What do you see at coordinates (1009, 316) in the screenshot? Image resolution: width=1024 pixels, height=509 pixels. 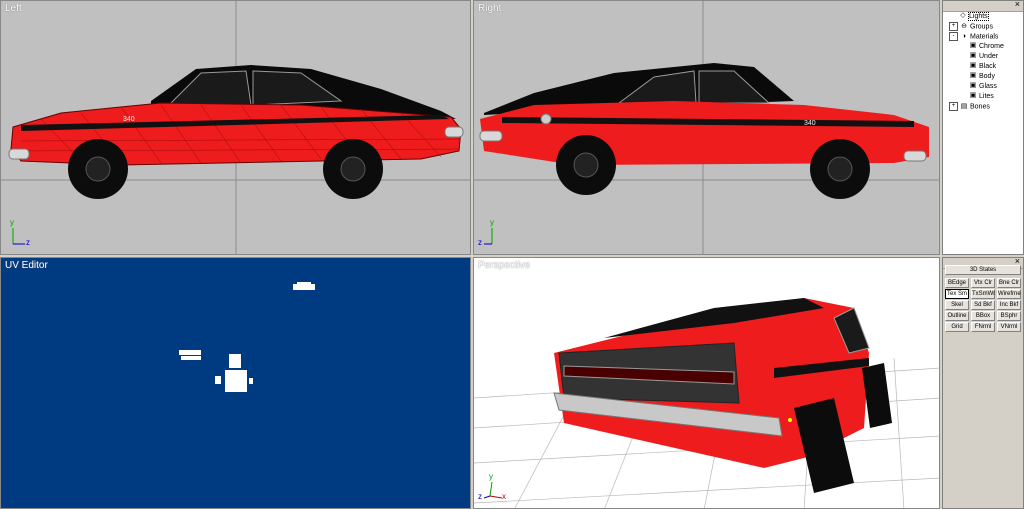 I see `state-button-bsphr: BSphr` at bounding box center [1009, 316].